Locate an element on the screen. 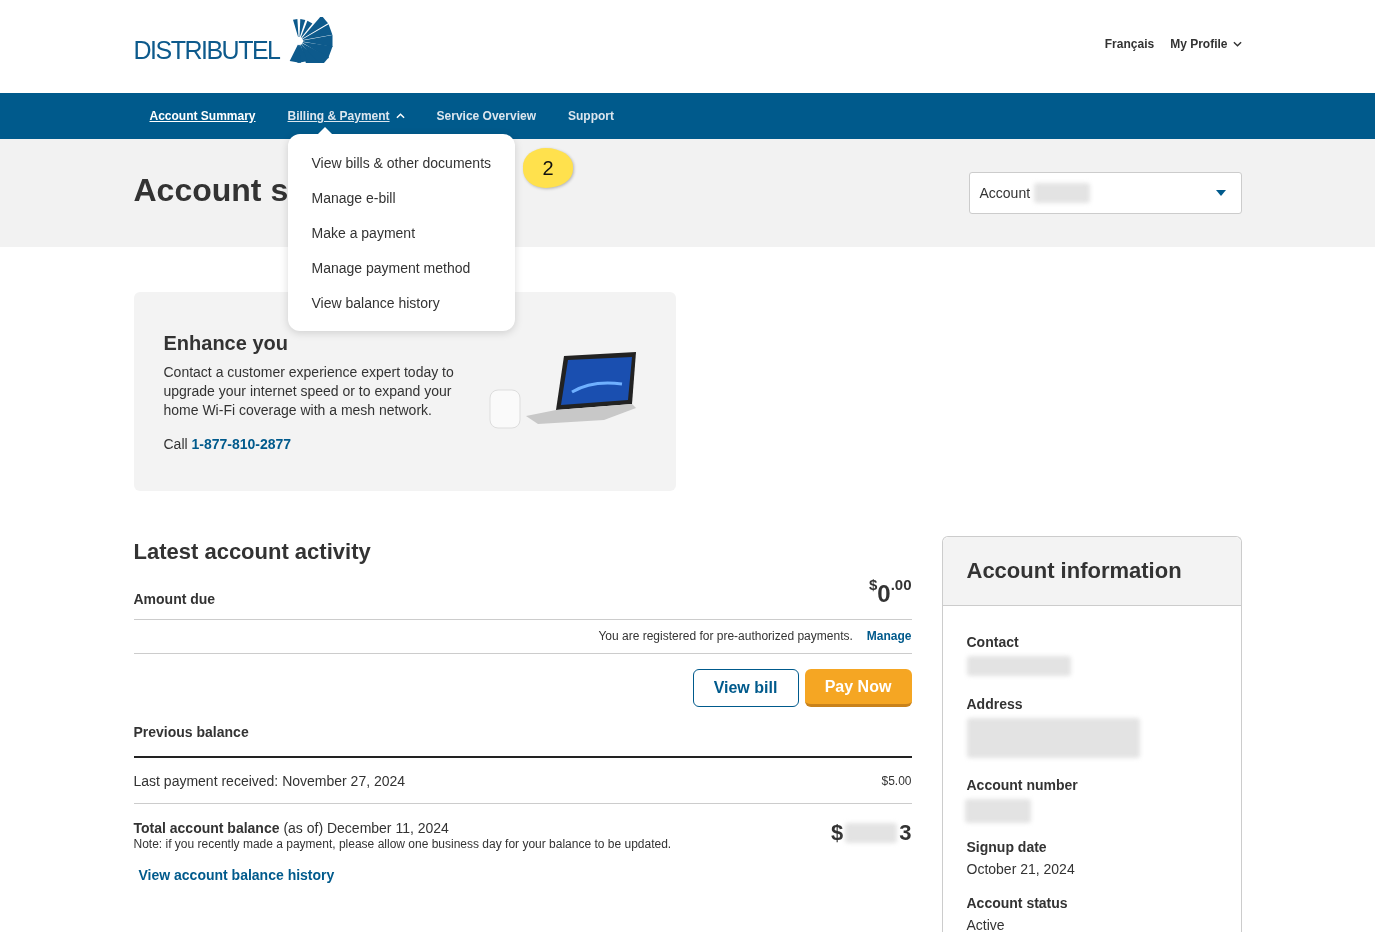 The height and width of the screenshot is (935, 1375). caret-icon is located at coordinates (1220, 192).